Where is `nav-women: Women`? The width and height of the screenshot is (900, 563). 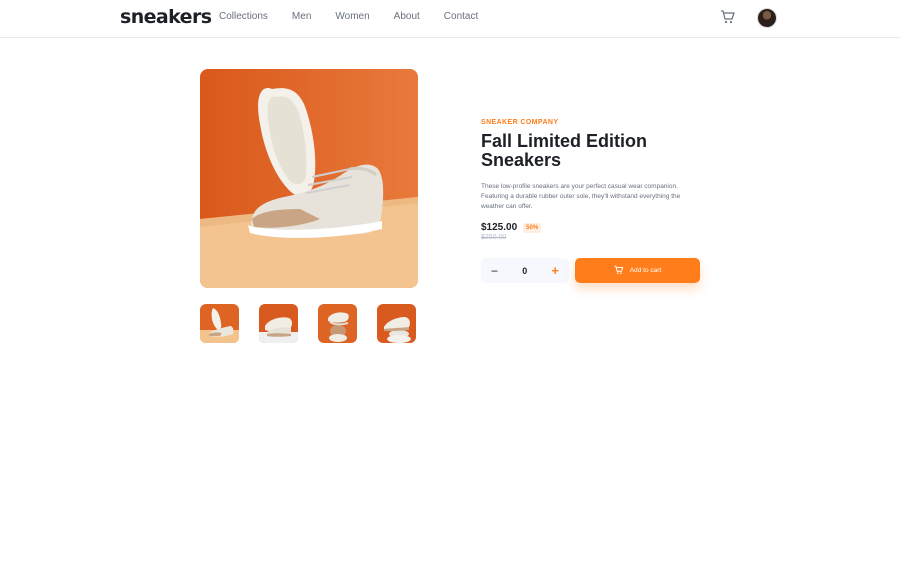
nav-women: Women is located at coordinates (352, 16).